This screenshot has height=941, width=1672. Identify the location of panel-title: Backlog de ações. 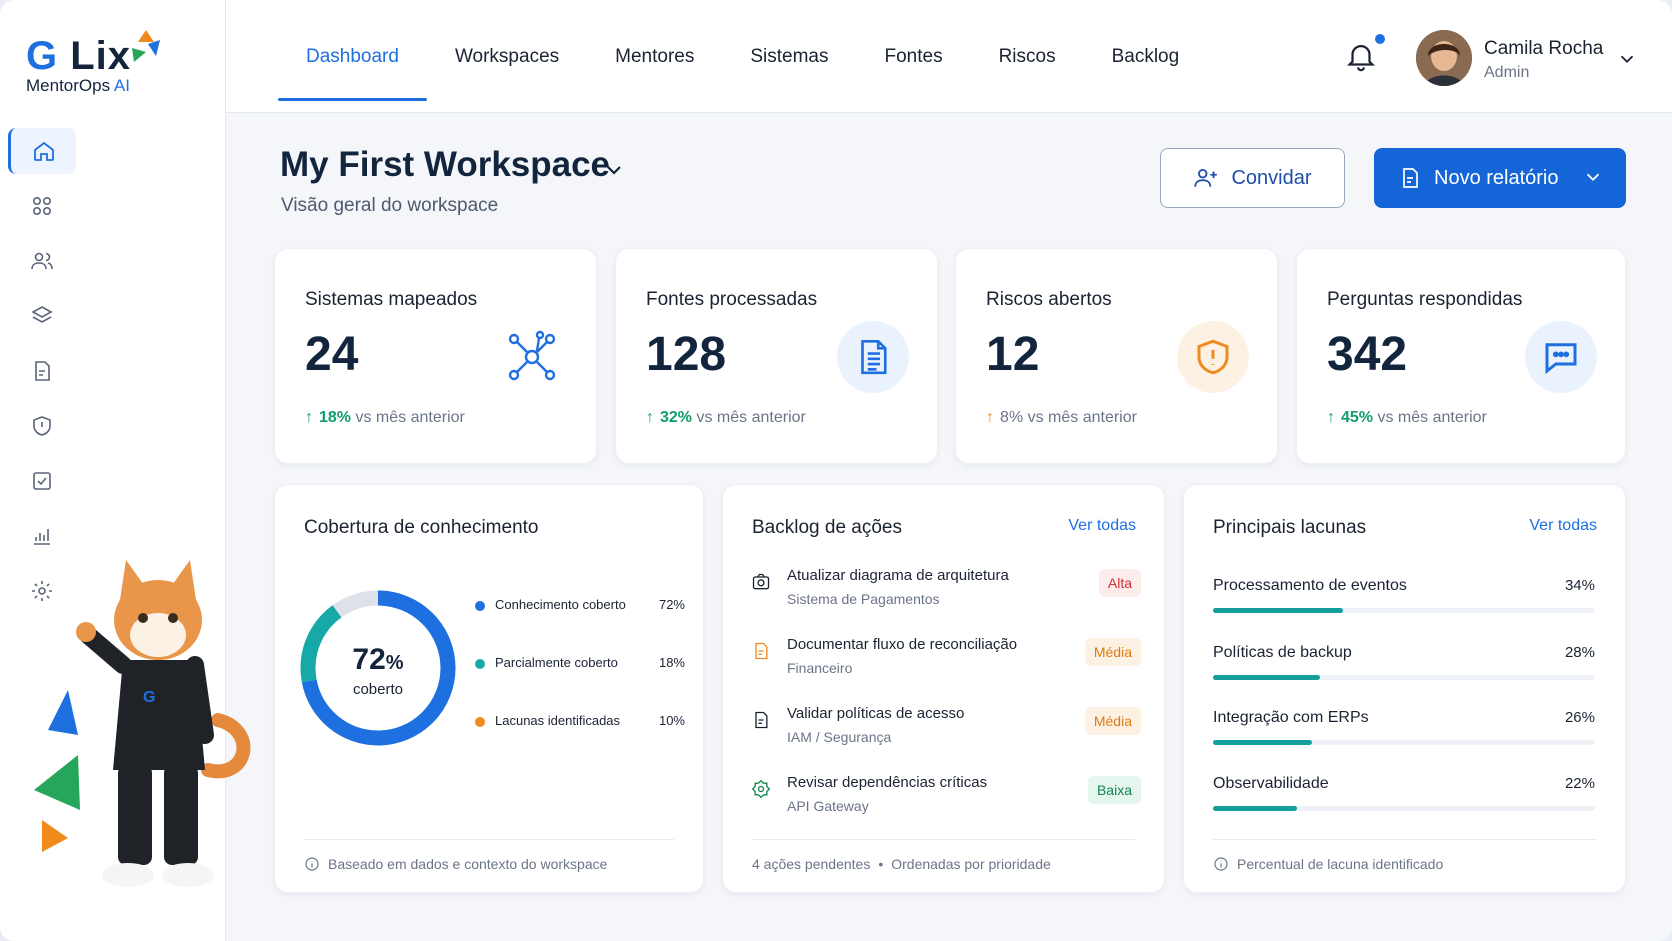
(827, 527).